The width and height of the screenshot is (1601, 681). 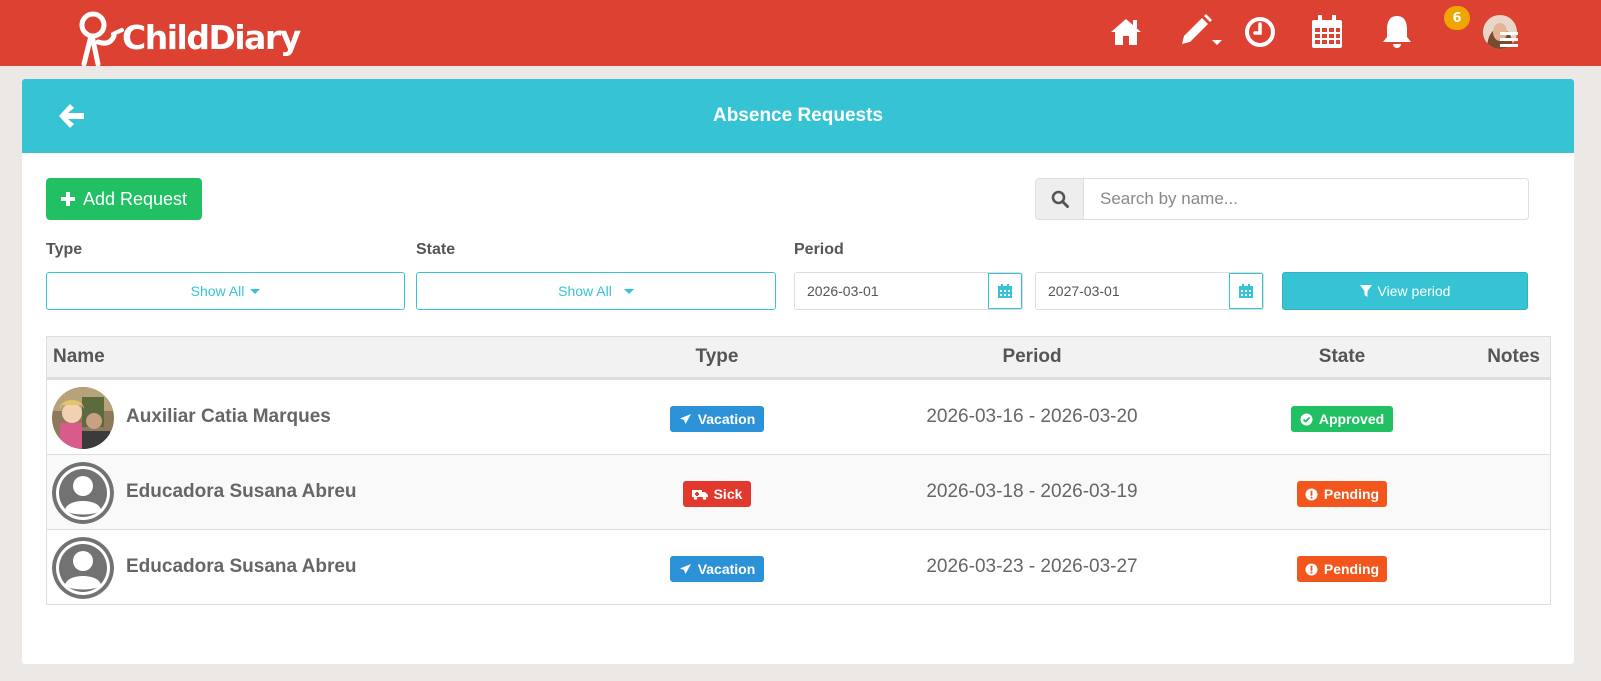 What do you see at coordinates (1342, 357) in the screenshot?
I see `column-header-state: State` at bounding box center [1342, 357].